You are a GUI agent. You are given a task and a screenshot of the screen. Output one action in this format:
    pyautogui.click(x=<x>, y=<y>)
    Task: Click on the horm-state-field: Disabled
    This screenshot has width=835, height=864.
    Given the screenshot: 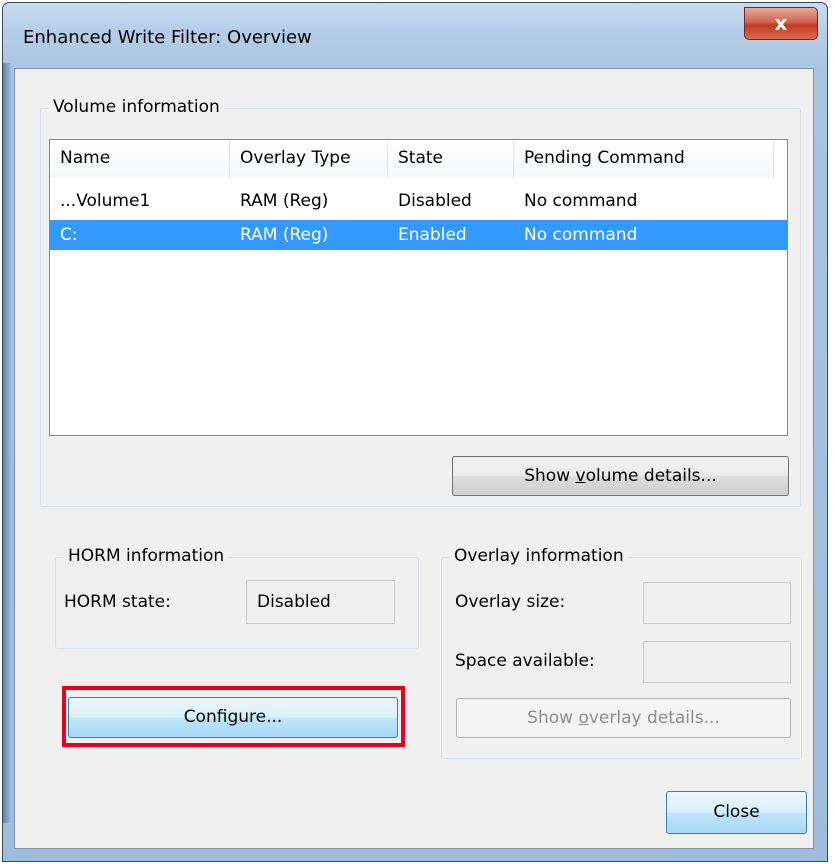 What is the action you would take?
    pyautogui.click(x=320, y=602)
    